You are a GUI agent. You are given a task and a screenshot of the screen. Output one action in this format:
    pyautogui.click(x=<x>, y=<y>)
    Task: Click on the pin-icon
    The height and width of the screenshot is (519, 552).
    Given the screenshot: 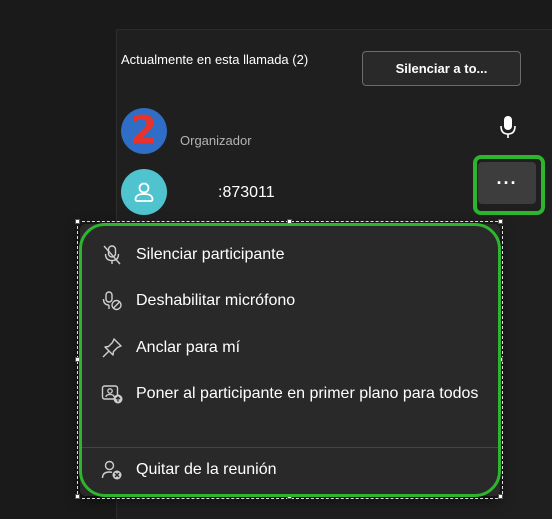 What is the action you would take?
    pyautogui.click(x=112, y=348)
    